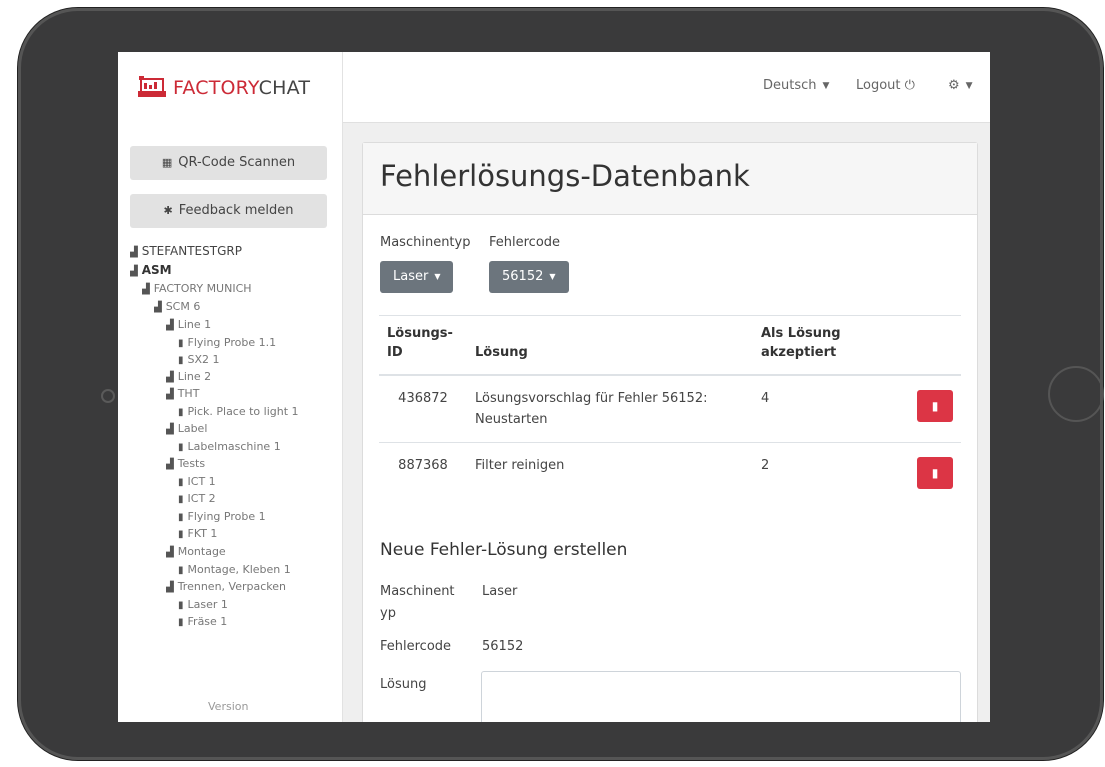 The image size is (1105, 767). What do you see at coordinates (511, 419) in the screenshot?
I see `solution-text-line2: Neustarten` at bounding box center [511, 419].